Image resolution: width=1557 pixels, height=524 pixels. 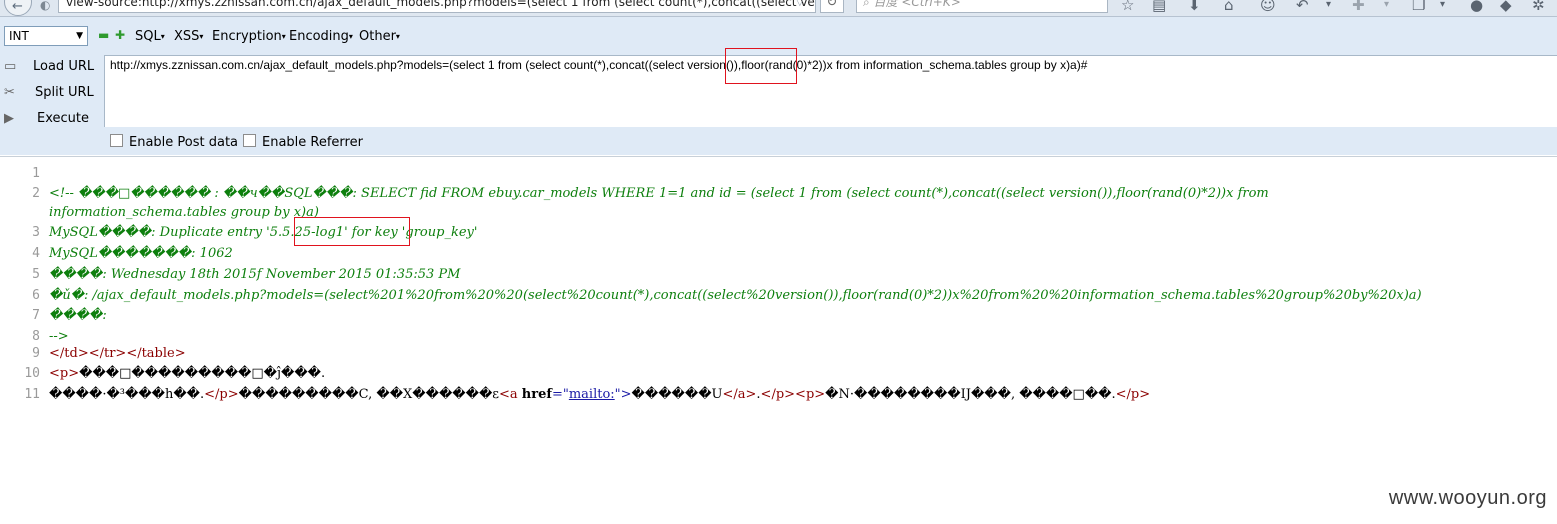 I want to click on smiley-addon-icon: ☺, so click(x=1268, y=7).